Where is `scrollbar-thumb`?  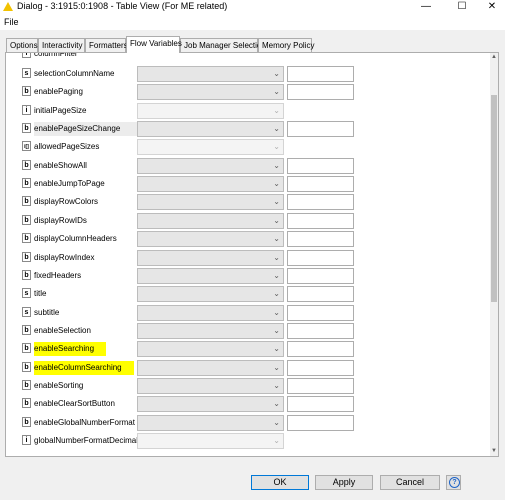 scrollbar-thumb is located at coordinates (494, 198).